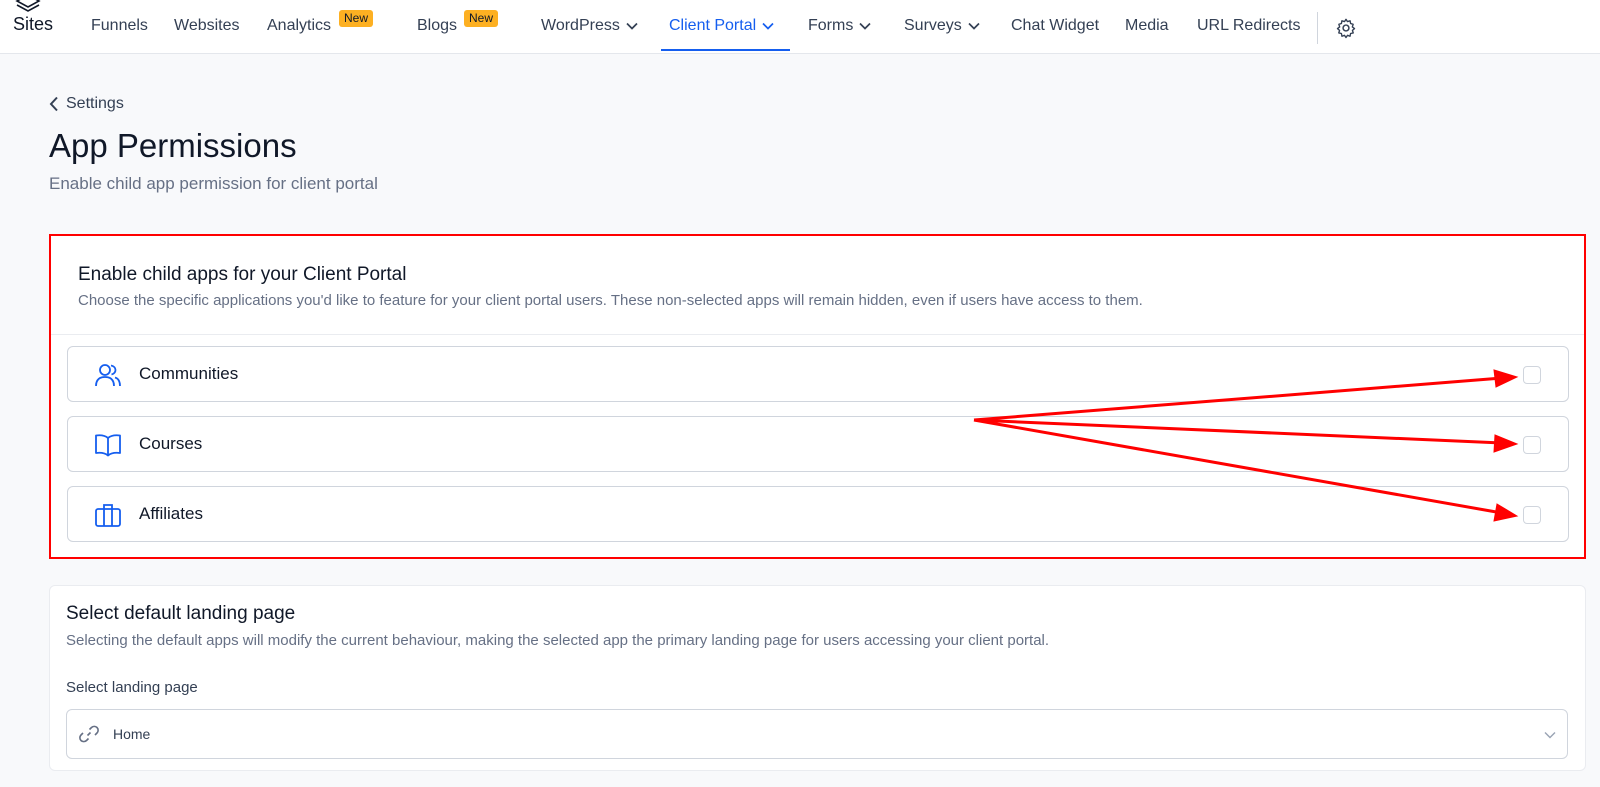 Image resolution: width=1600 pixels, height=787 pixels. Describe the element at coordinates (171, 443) in the screenshot. I see `app-label-courses: Courses` at that location.